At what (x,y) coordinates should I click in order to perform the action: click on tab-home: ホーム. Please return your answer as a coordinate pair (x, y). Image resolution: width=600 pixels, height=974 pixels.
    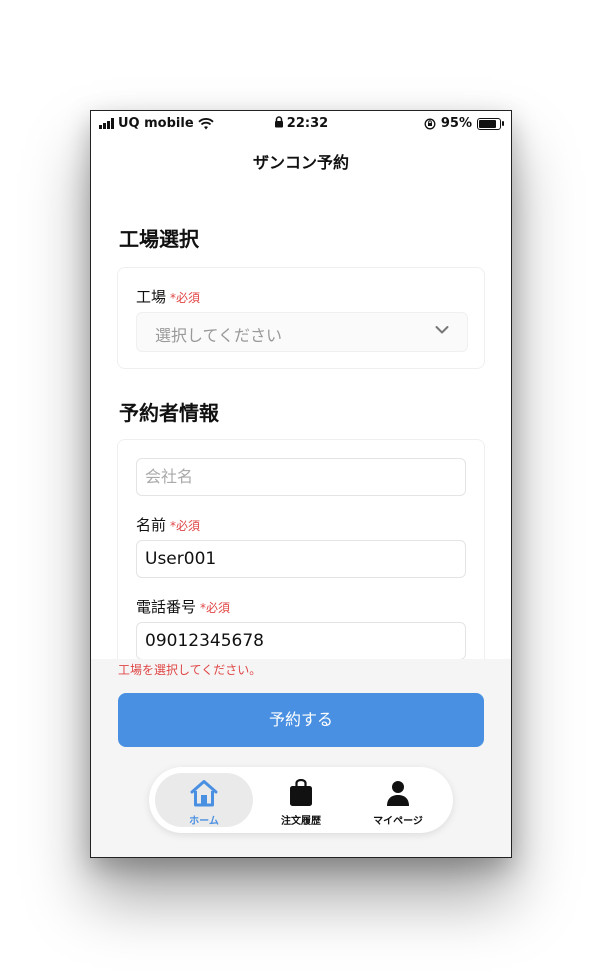
    Looking at the image, I should click on (204, 800).